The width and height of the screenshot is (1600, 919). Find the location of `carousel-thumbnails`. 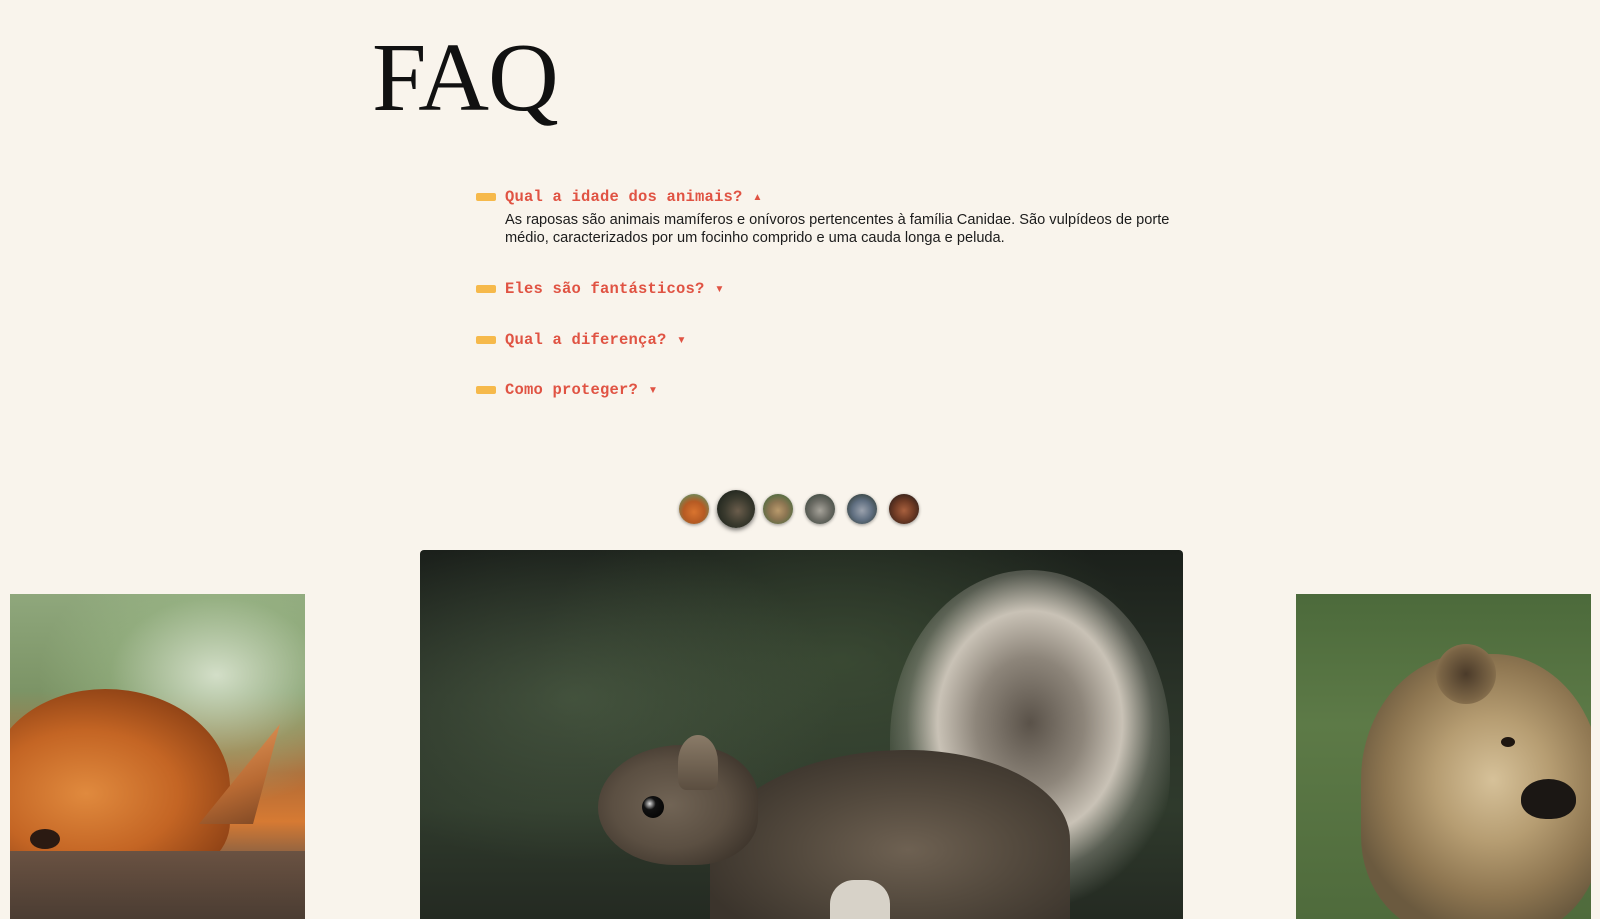

carousel-thumbnails is located at coordinates (805, 509).